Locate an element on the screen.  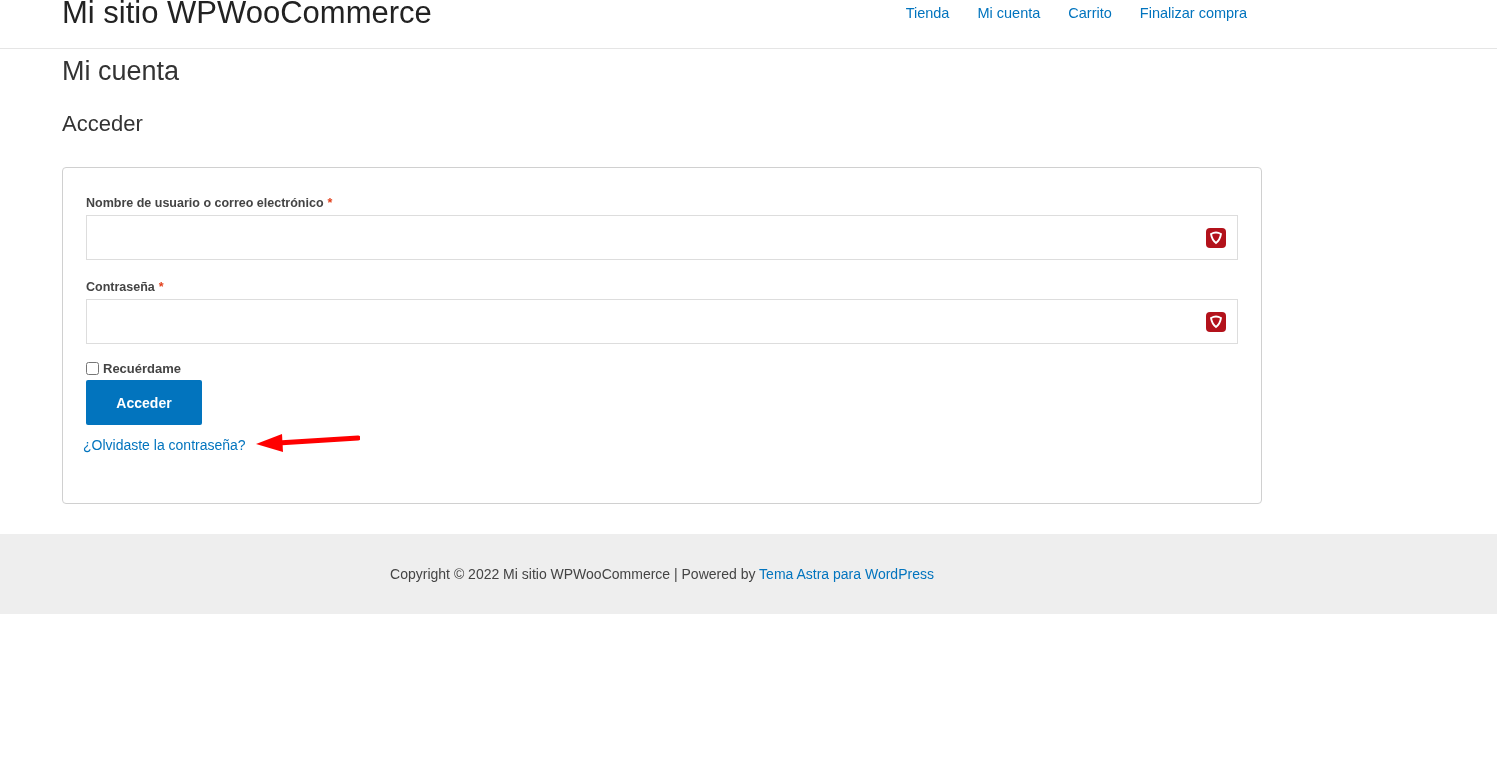
nav-link: Tienda is located at coordinates (927, 13).